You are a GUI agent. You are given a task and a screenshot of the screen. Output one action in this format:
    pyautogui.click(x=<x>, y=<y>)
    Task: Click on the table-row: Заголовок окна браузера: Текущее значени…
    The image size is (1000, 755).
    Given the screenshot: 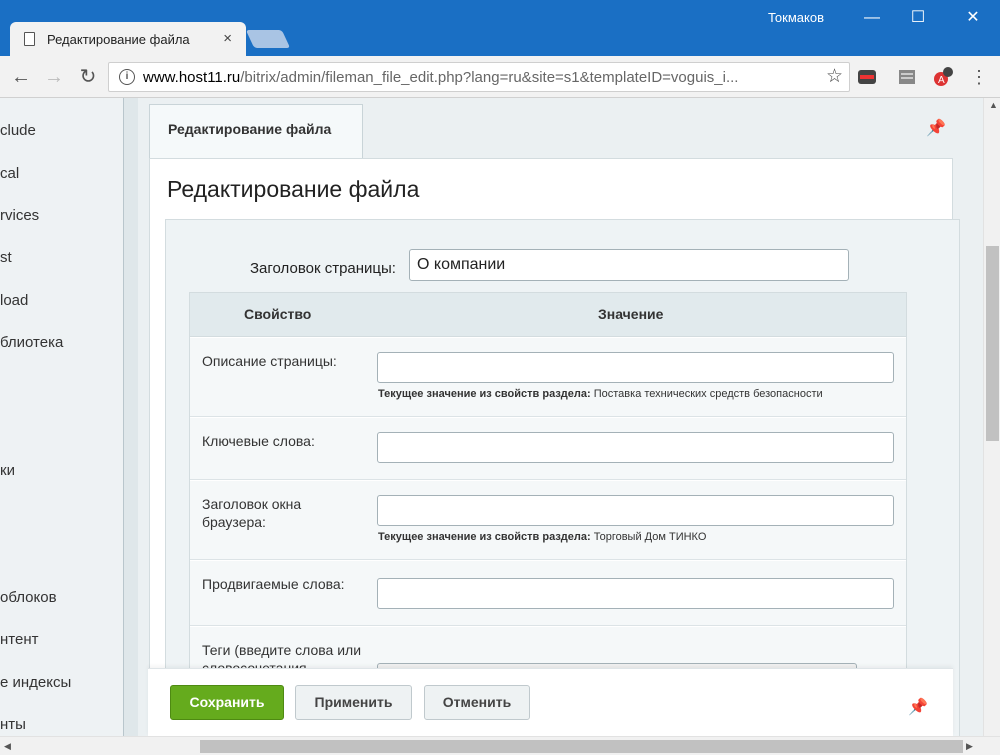 What is the action you would take?
    pyautogui.click(x=548, y=520)
    